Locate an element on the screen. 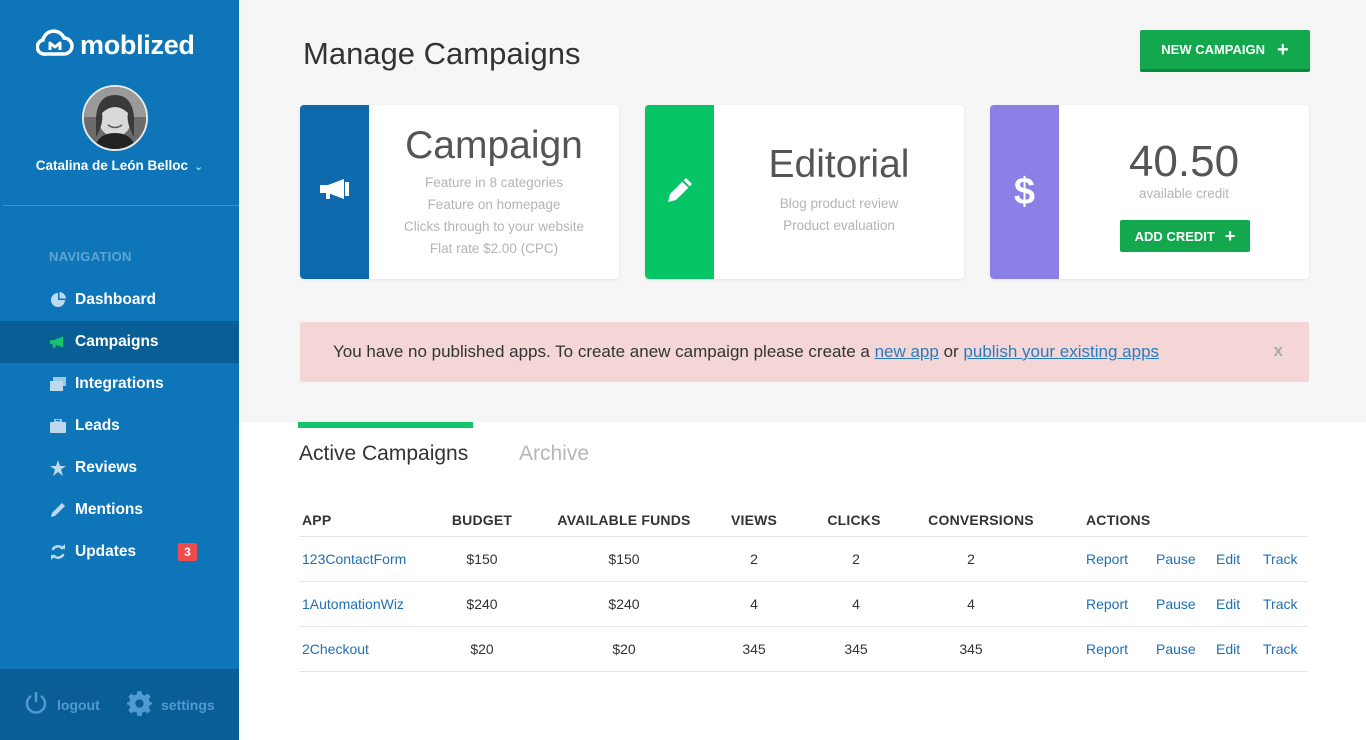  funds-cell: $20 is located at coordinates (624, 649).